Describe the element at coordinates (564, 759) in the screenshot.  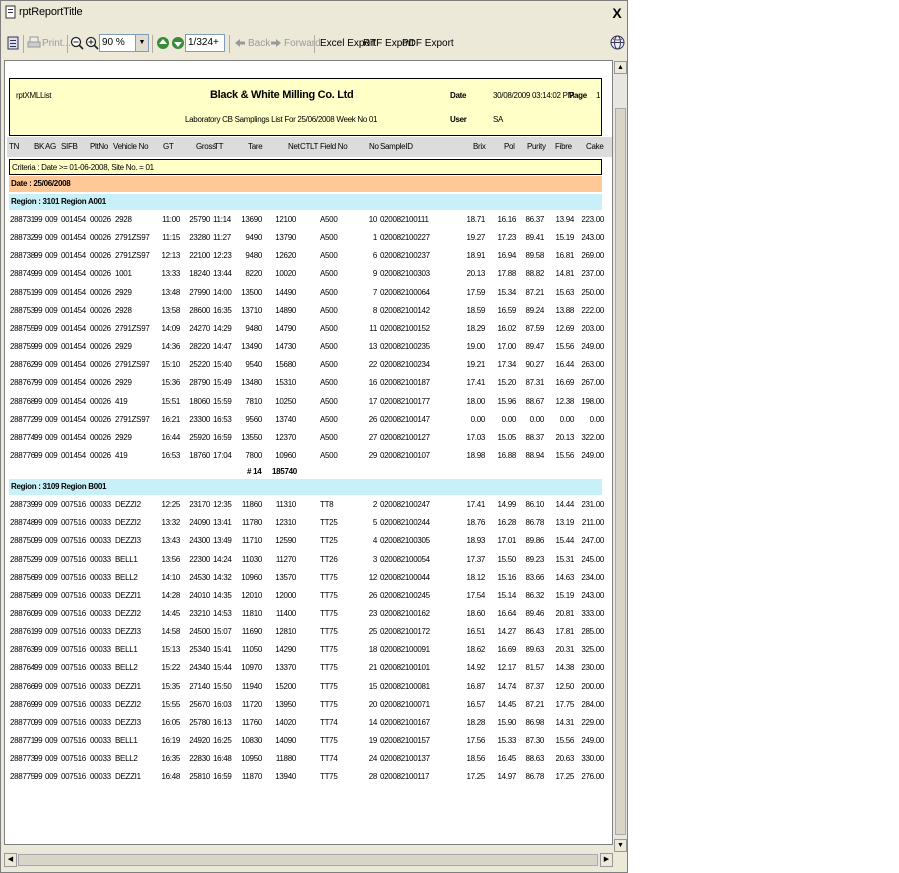
I see `table-cell: 20.63` at that location.